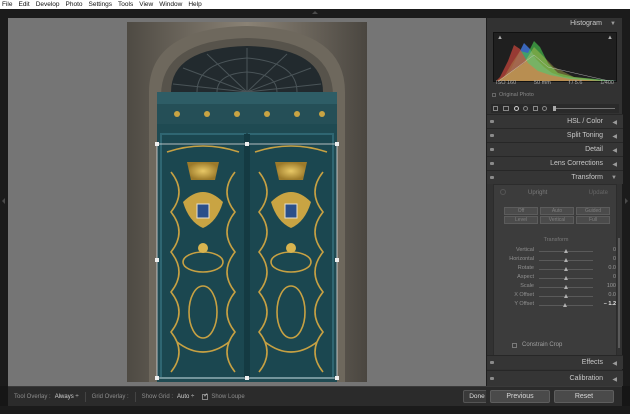 The width and height of the screenshot is (630, 414). I want to click on collapse-histogram-icon: ▼, so click(613, 24).